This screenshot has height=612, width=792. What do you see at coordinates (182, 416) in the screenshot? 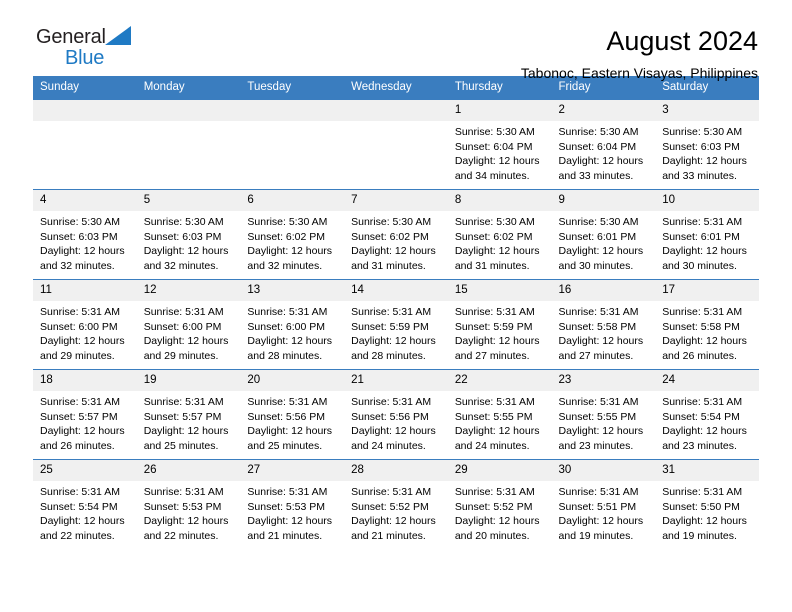
I see `sunset-text: Sunset: 5:57 PM` at bounding box center [182, 416].